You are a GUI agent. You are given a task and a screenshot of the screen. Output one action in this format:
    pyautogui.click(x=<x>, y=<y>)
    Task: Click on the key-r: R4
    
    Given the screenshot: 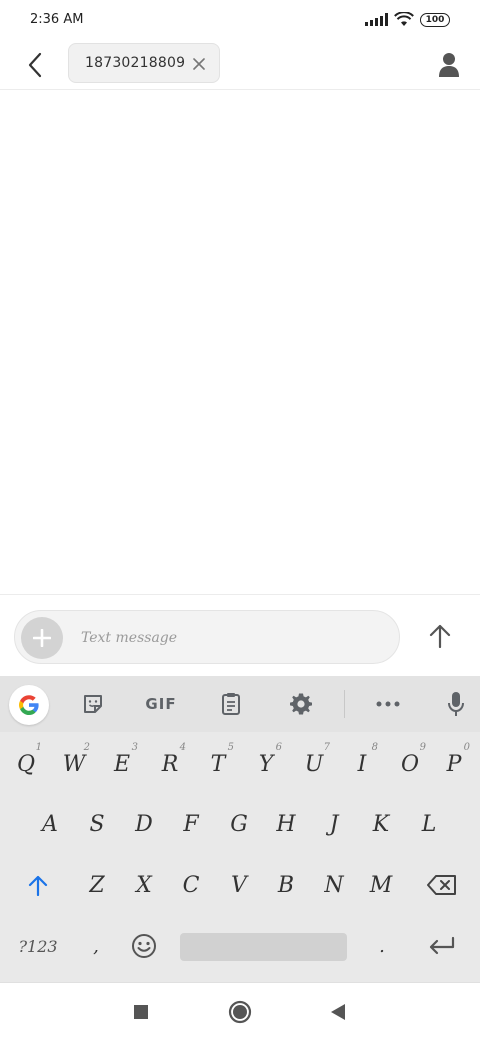 What is the action you would take?
    pyautogui.click(x=170, y=764)
    